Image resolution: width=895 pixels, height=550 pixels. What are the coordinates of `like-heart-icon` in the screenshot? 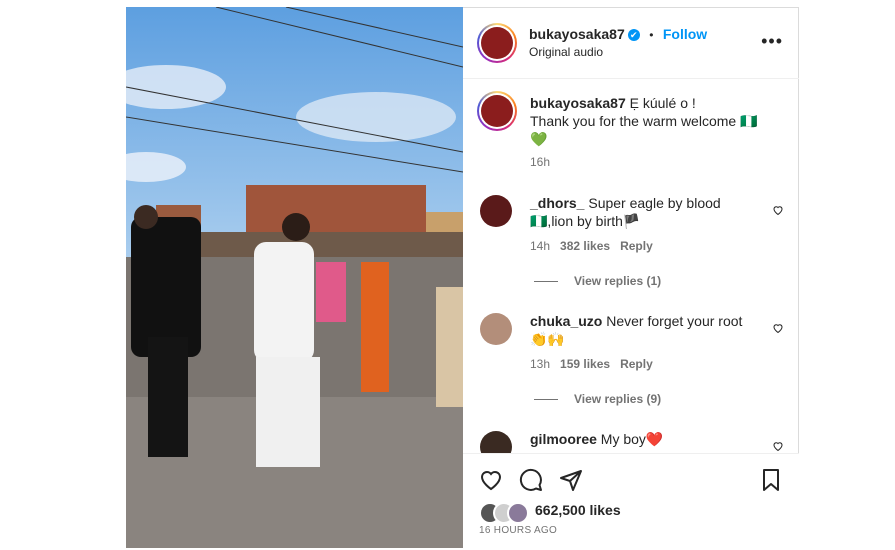 It's located at (491, 480).